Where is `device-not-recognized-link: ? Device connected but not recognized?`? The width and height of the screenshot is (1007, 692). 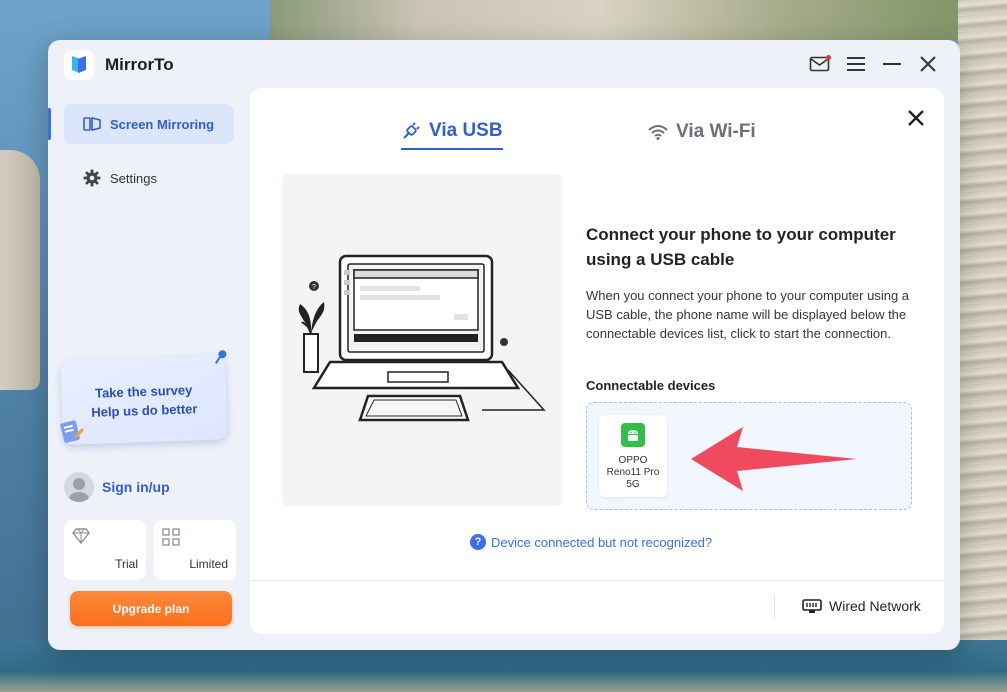 device-not-recognized-link: ? Device connected but not recognized? is located at coordinates (591, 542).